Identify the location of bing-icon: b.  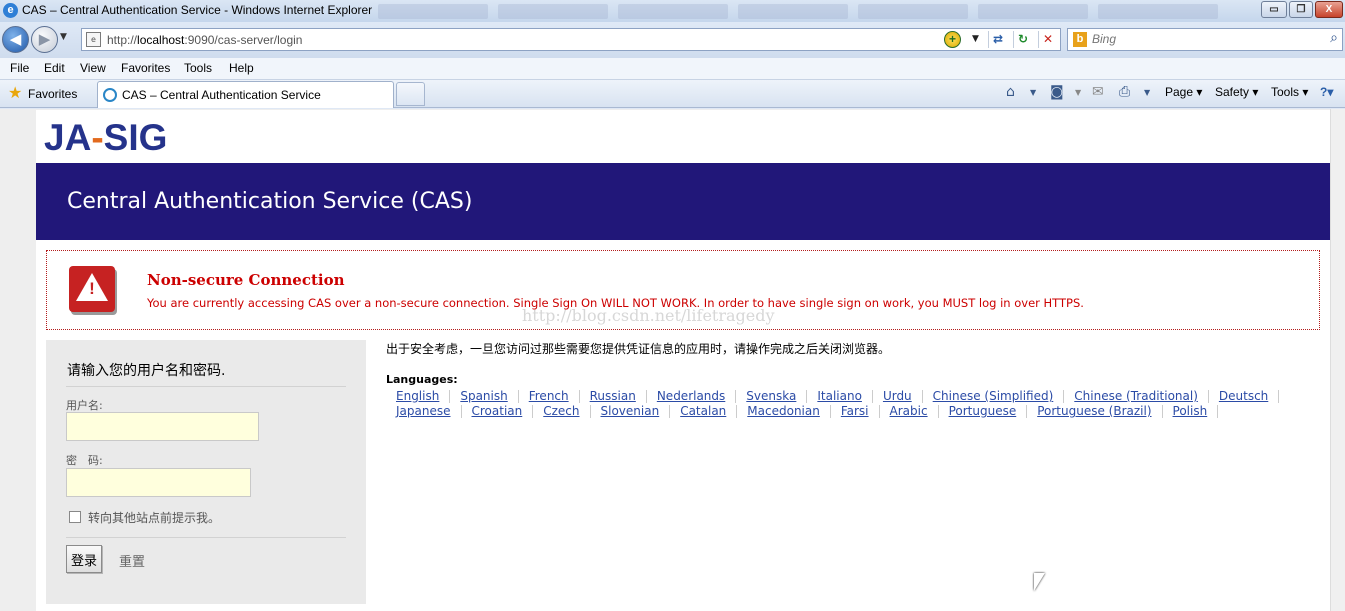
(1080, 39).